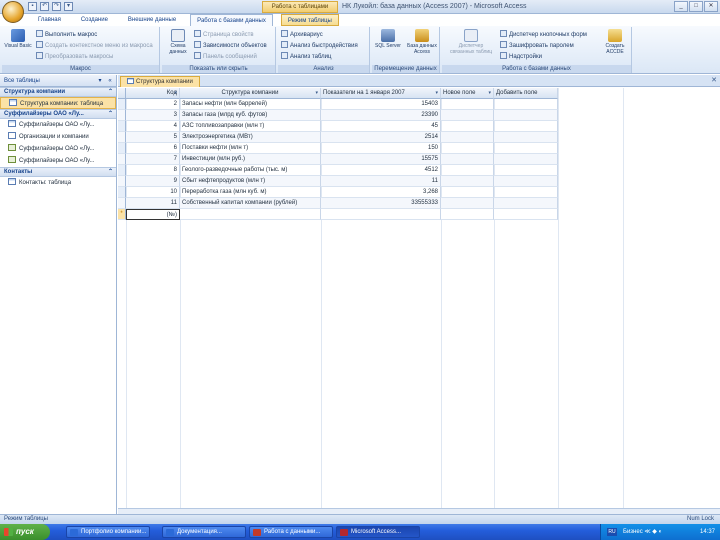 The width and height of the screenshot is (720, 540). I want to click on nav-item-organizations-query: Организации и компании, so click(58, 137).